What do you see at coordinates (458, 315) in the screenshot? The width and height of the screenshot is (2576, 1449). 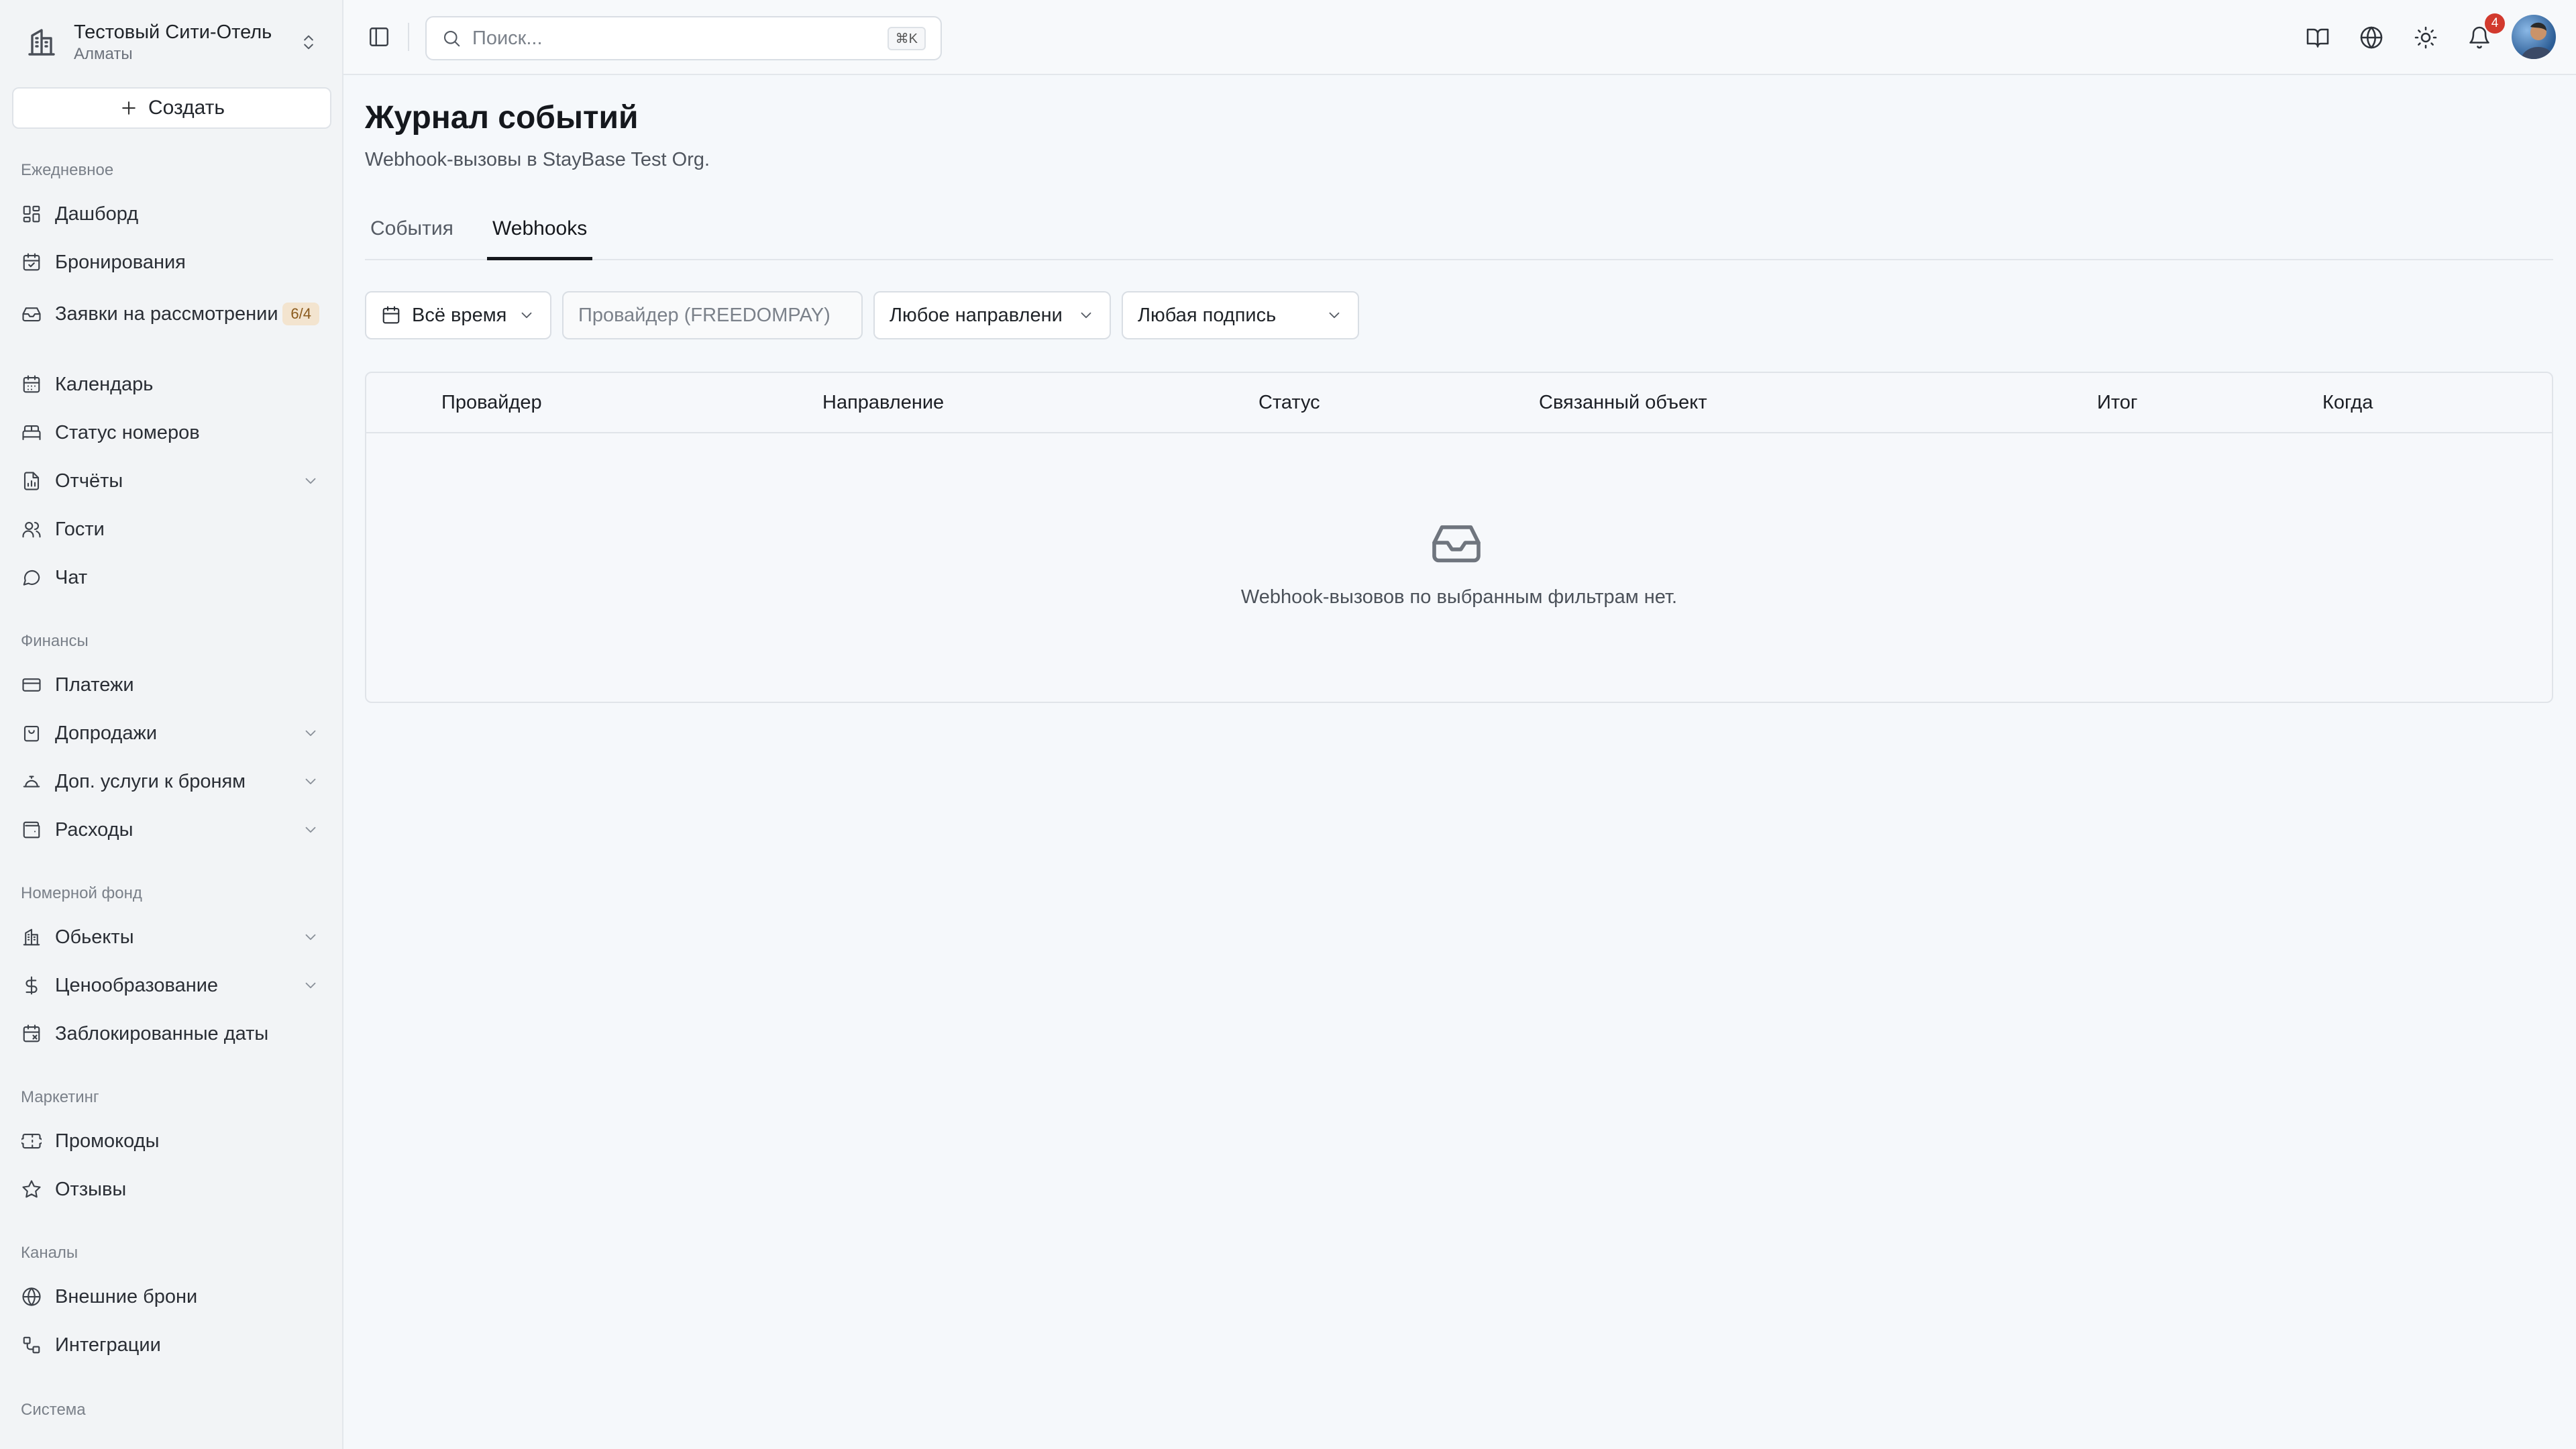 I see `period-filter: Всё время` at bounding box center [458, 315].